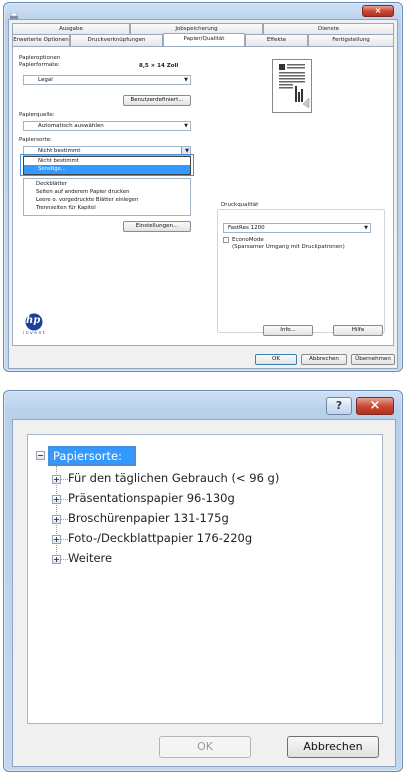 This screenshot has width=407, height=776. I want to click on highlight-callout, so click(107, 165).